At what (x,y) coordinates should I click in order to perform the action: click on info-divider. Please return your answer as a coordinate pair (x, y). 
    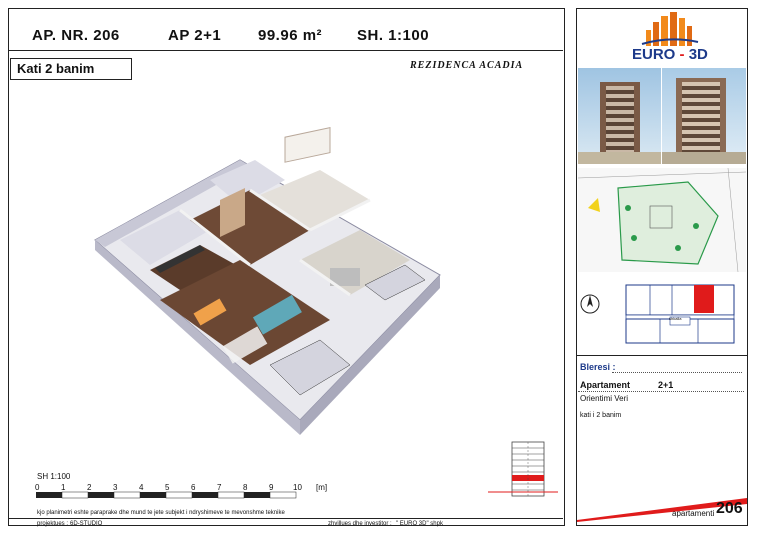
    Looking at the image, I should click on (662, 355).